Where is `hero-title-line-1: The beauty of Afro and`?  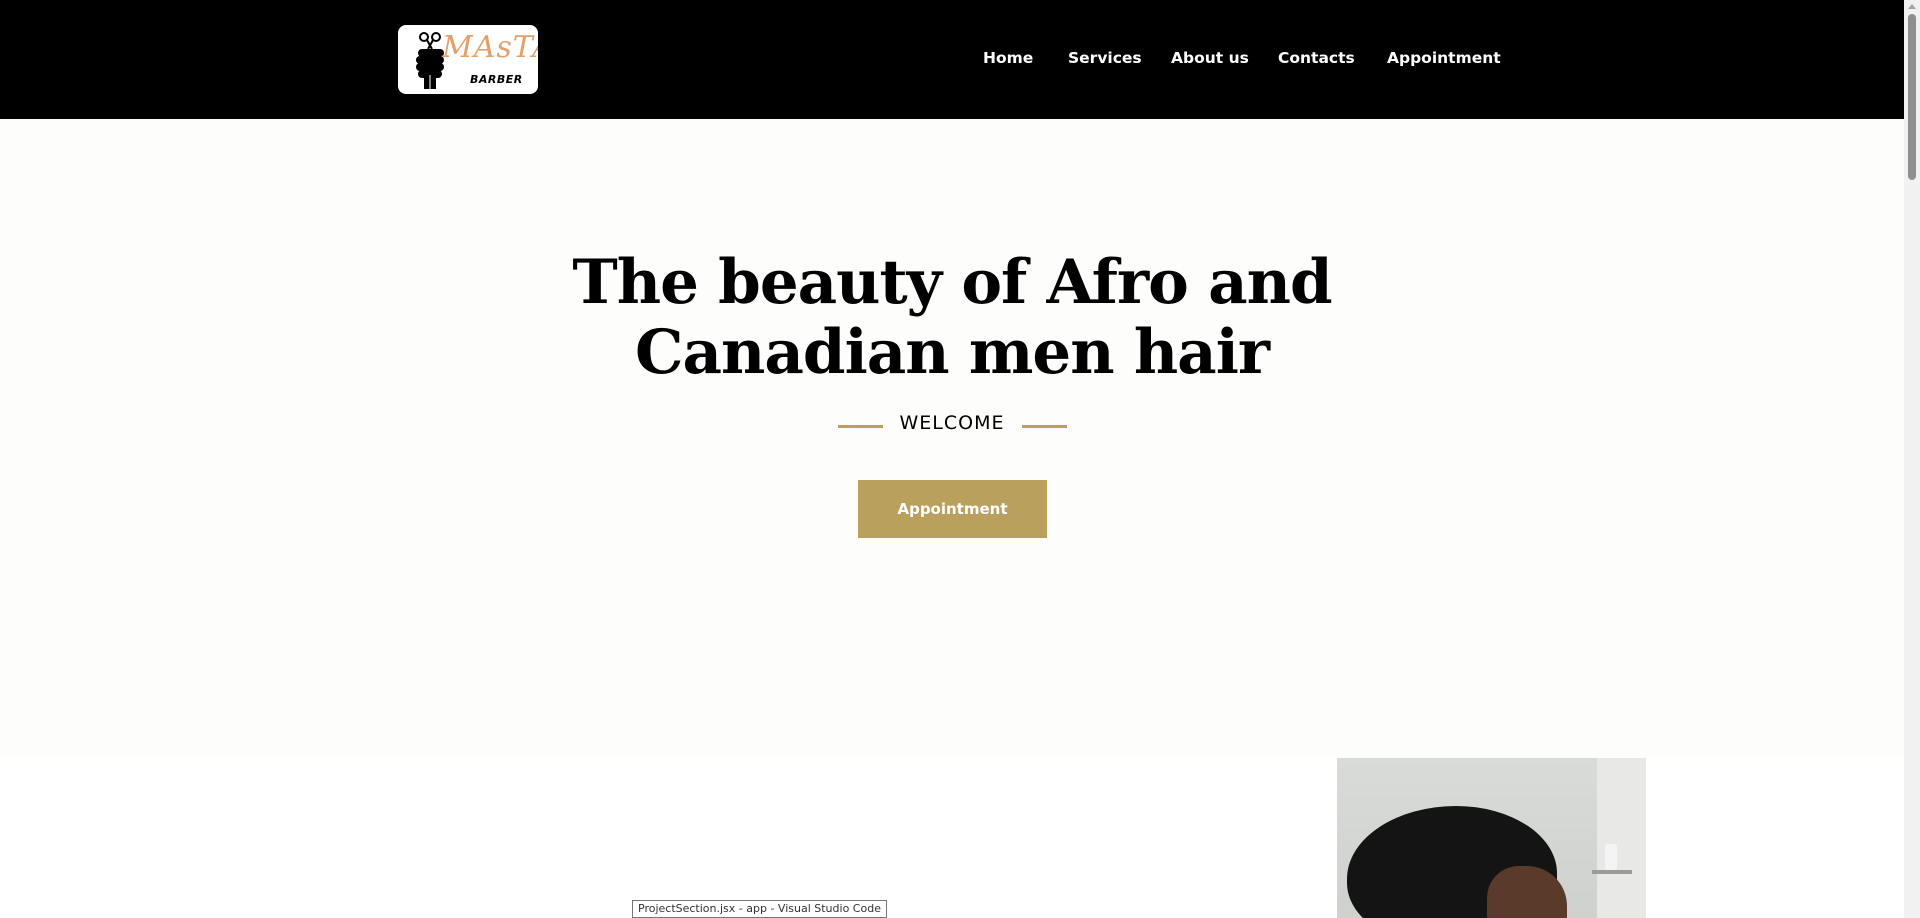
hero-title-line-1: The beauty of Afro and is located at coordinates (952, 282).